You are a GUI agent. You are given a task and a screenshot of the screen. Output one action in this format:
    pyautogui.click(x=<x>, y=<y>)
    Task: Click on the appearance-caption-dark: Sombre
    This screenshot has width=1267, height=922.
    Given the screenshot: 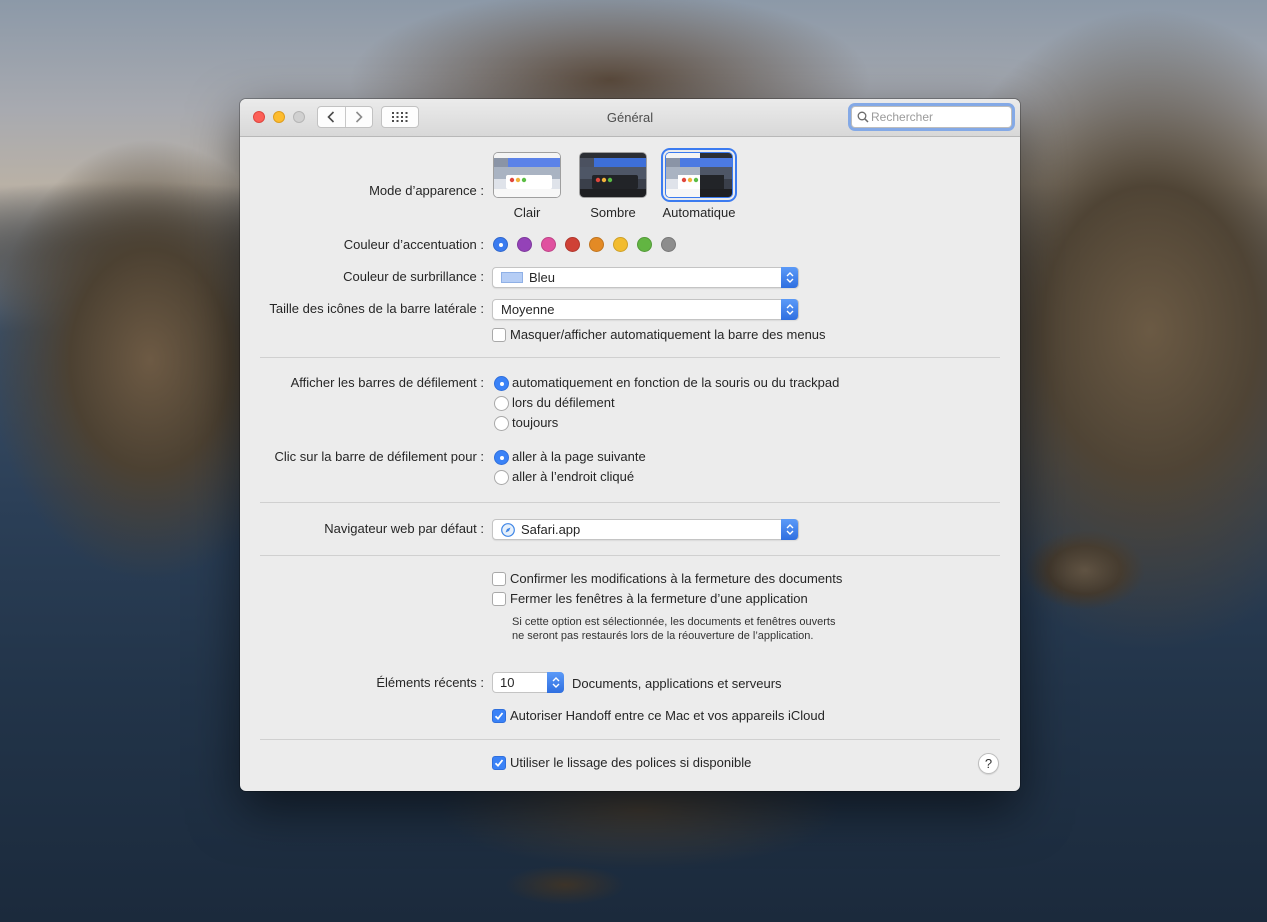 What is the action you would take?
    pyautogui.click(x=613, y=212)
    